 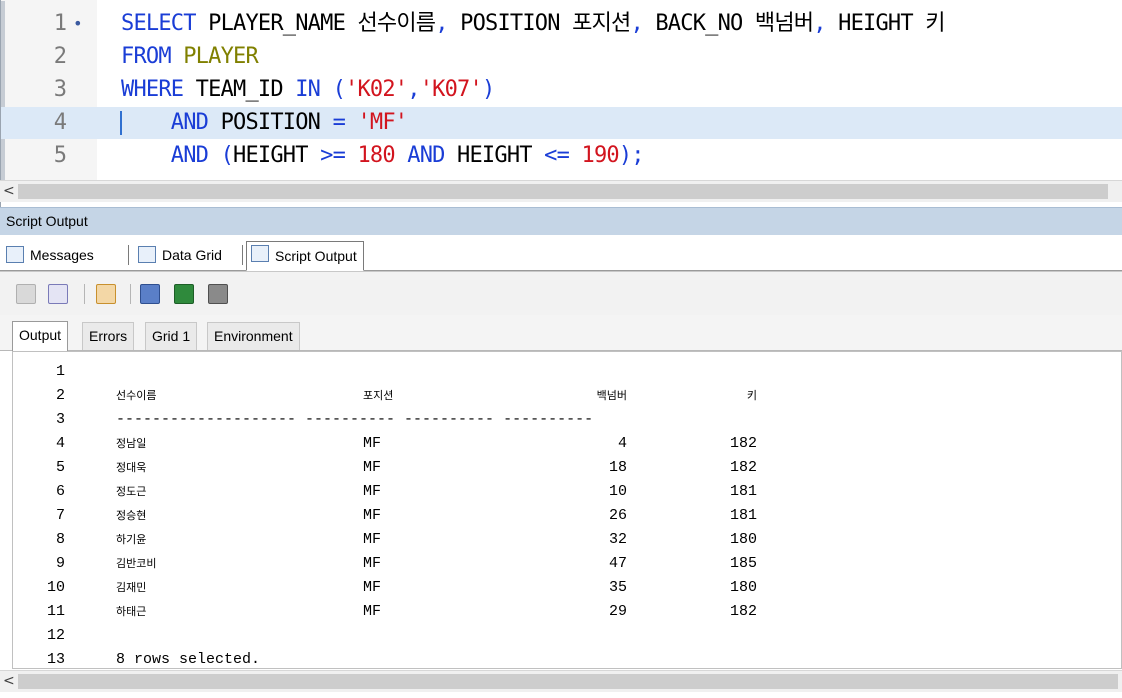 I want to click on editor-horizontal-scrollbar: <, so click(x=561, y=191).